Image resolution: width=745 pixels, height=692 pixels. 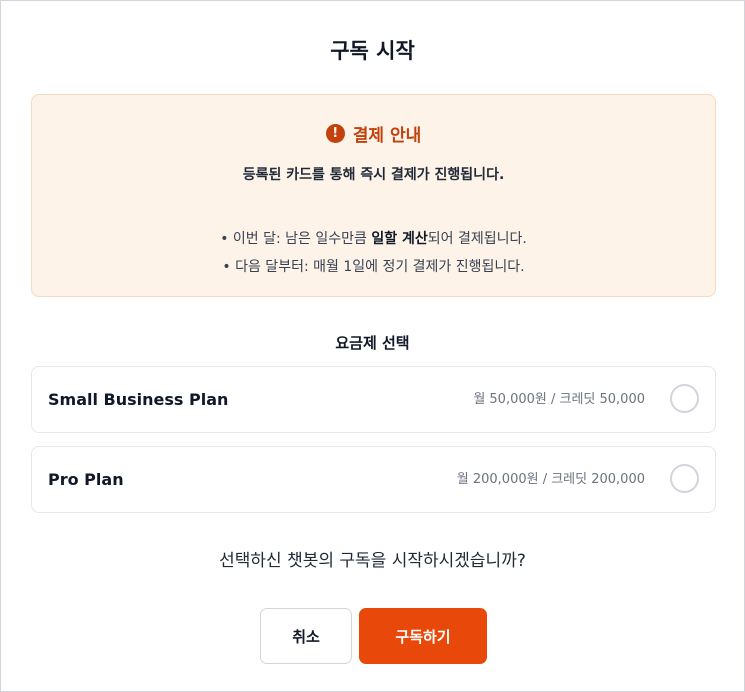 I want to click on dialog-title: 구독 시작, so click(x=372, y=51).